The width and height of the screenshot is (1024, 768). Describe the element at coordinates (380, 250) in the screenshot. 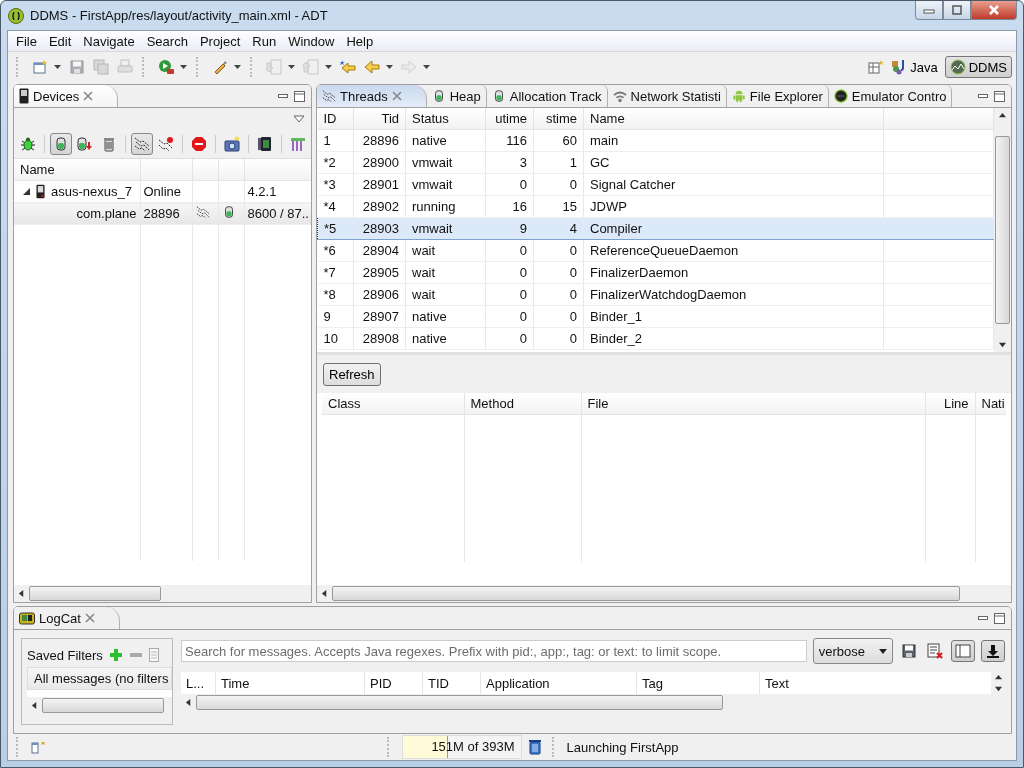

I see `table-cell: 28904` at that location.